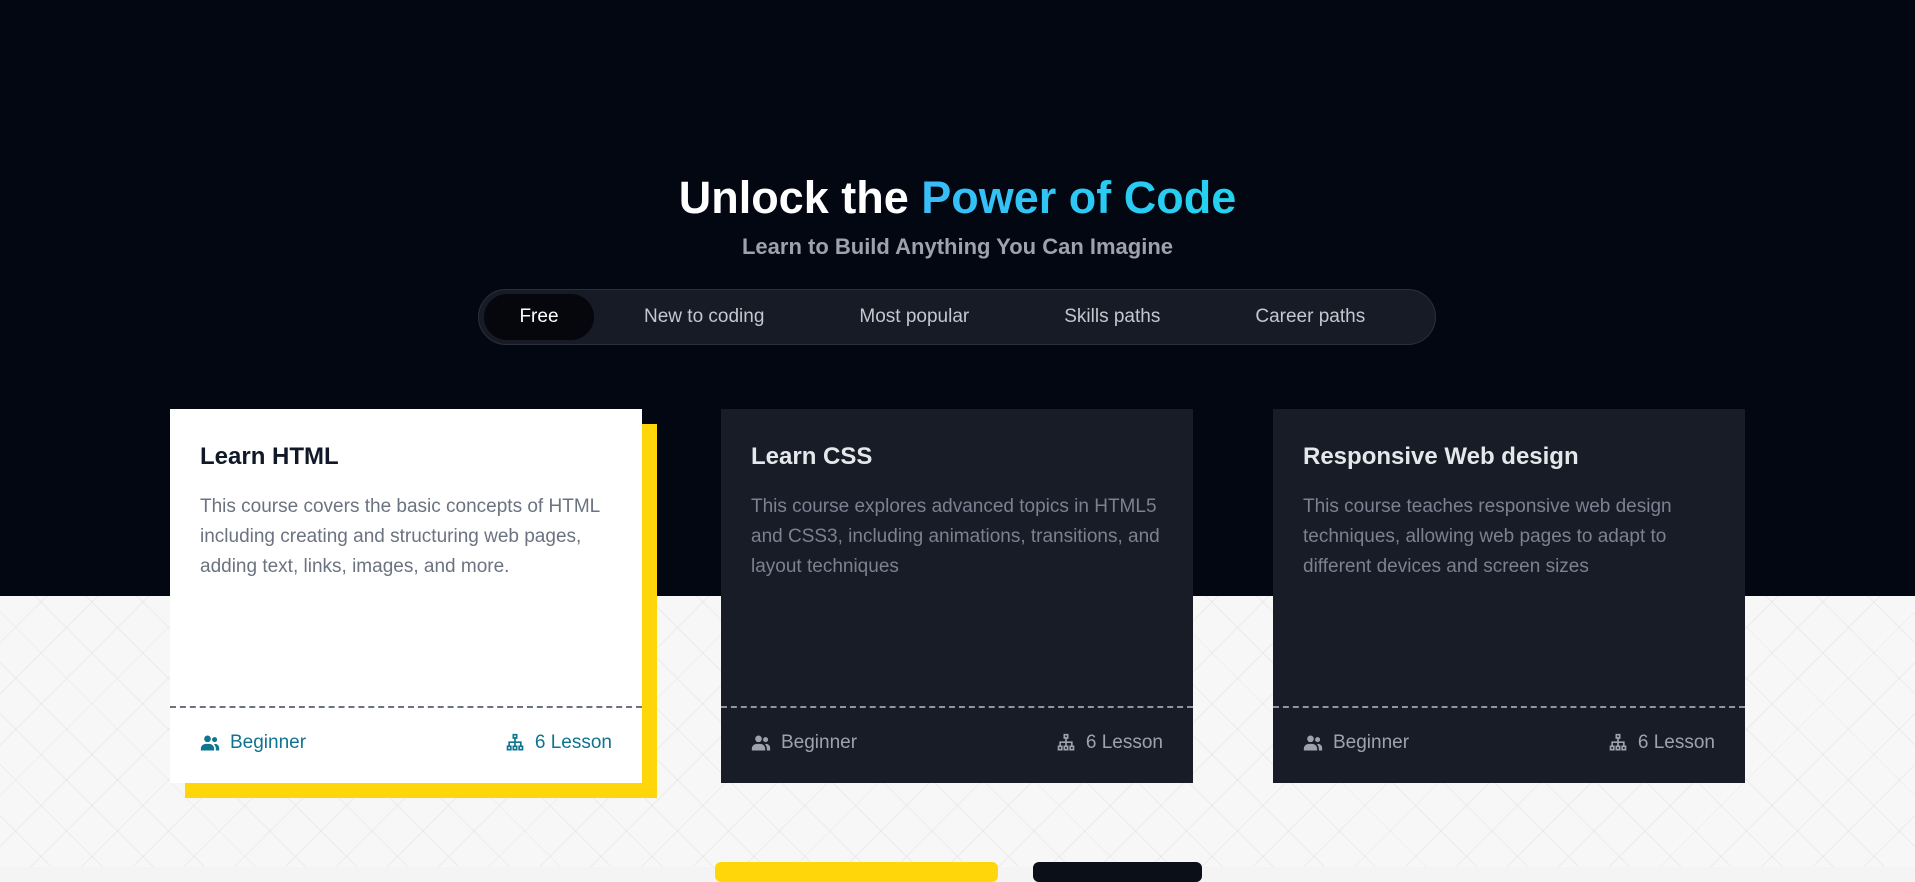 This screenshot has width=1915, height=882. Describe the element at coordinates (539, 317) in the screenshot. I see `tab-free: Free` at that location.